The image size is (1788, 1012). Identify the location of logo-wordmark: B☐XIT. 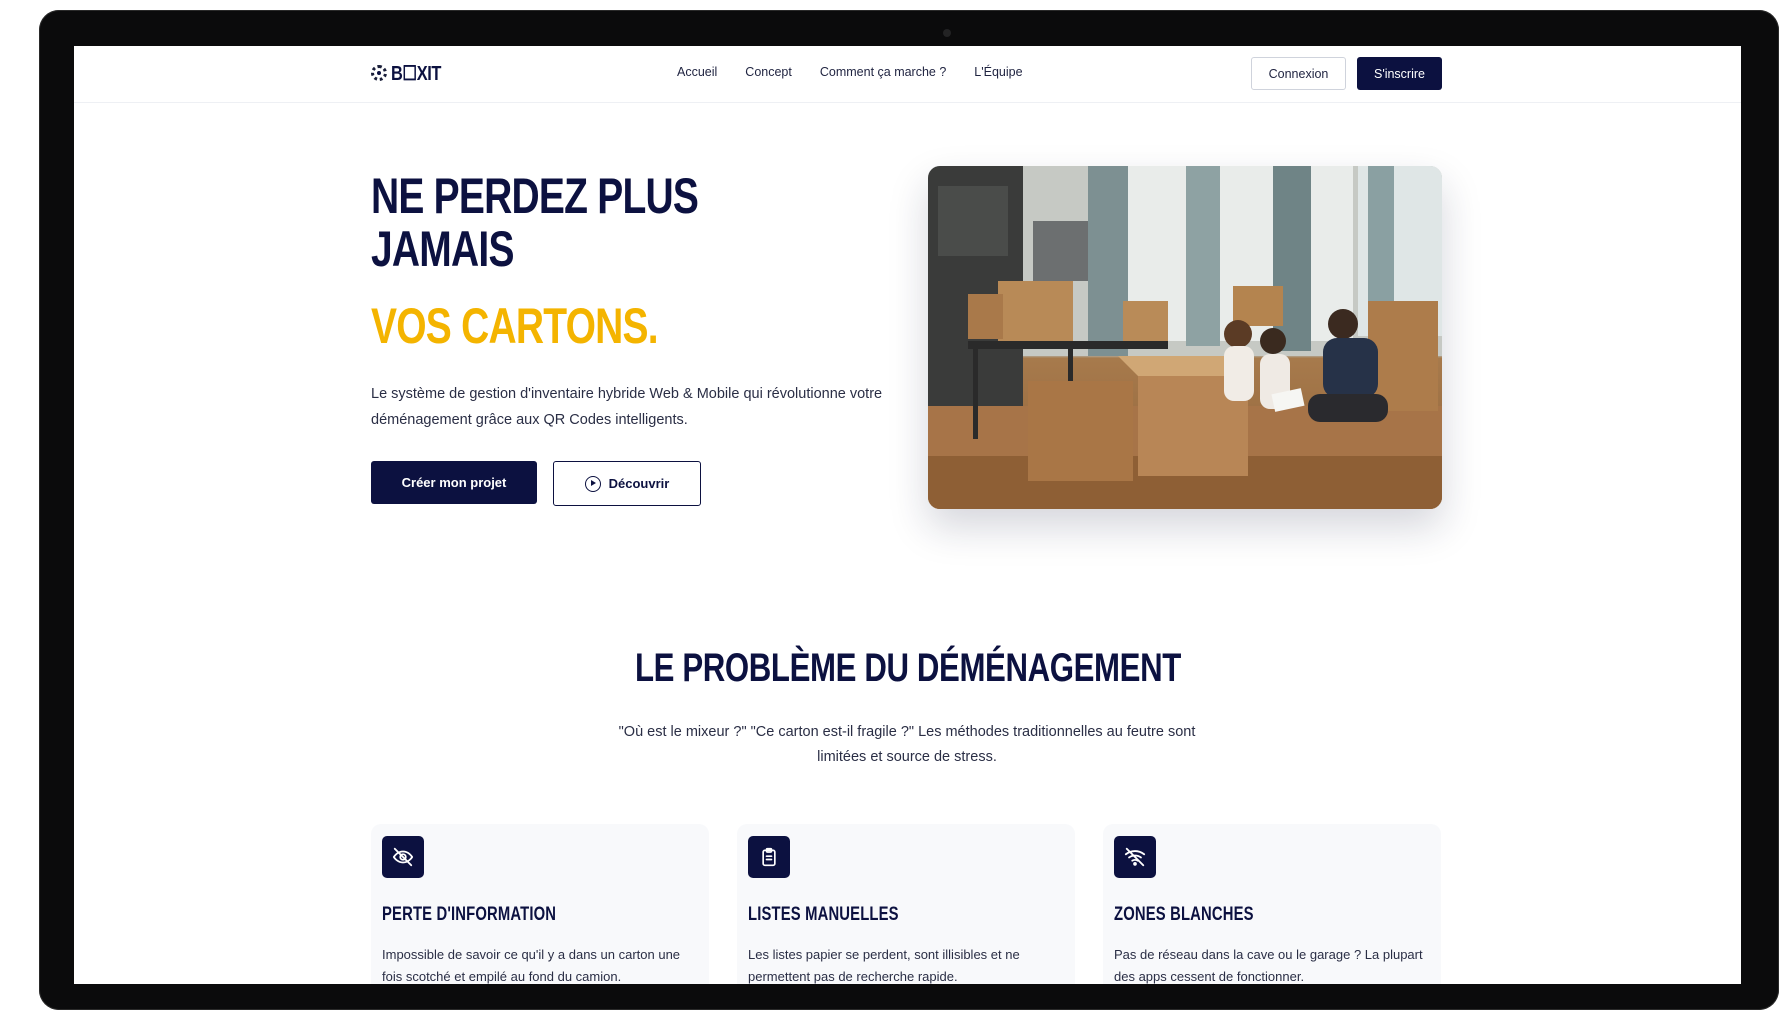
(416, 73).